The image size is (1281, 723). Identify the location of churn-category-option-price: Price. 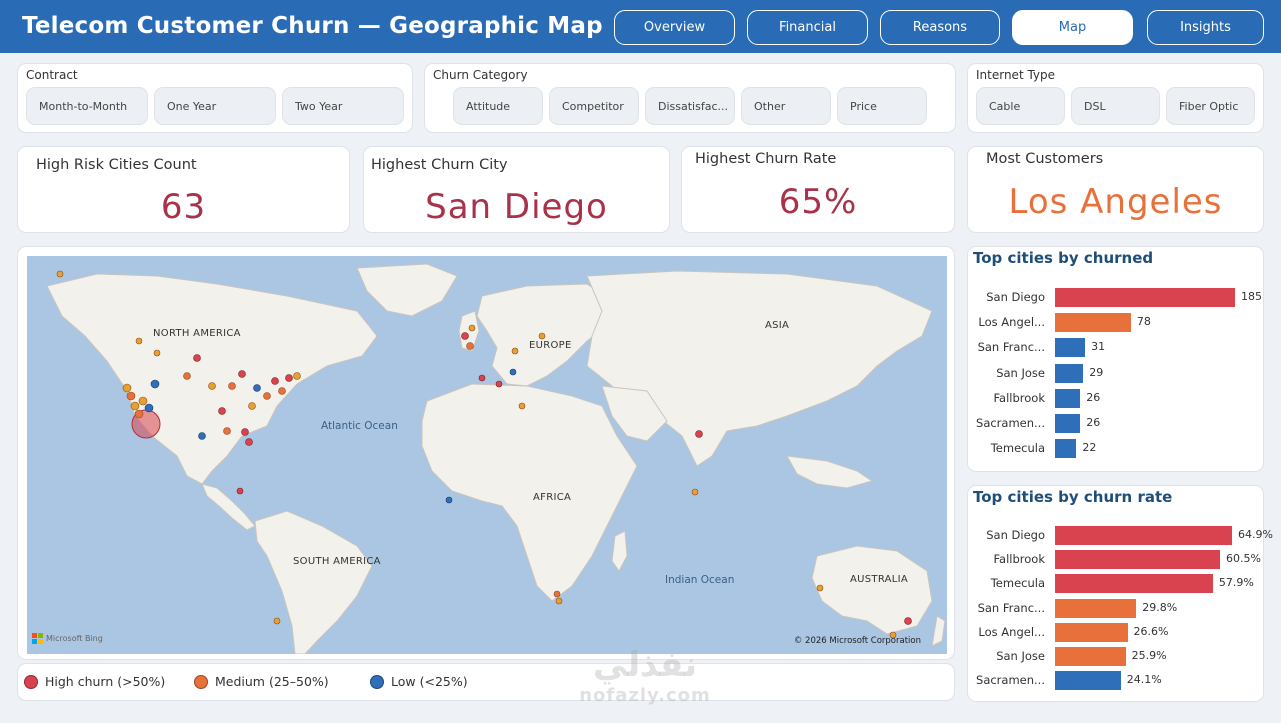
(882, 106).